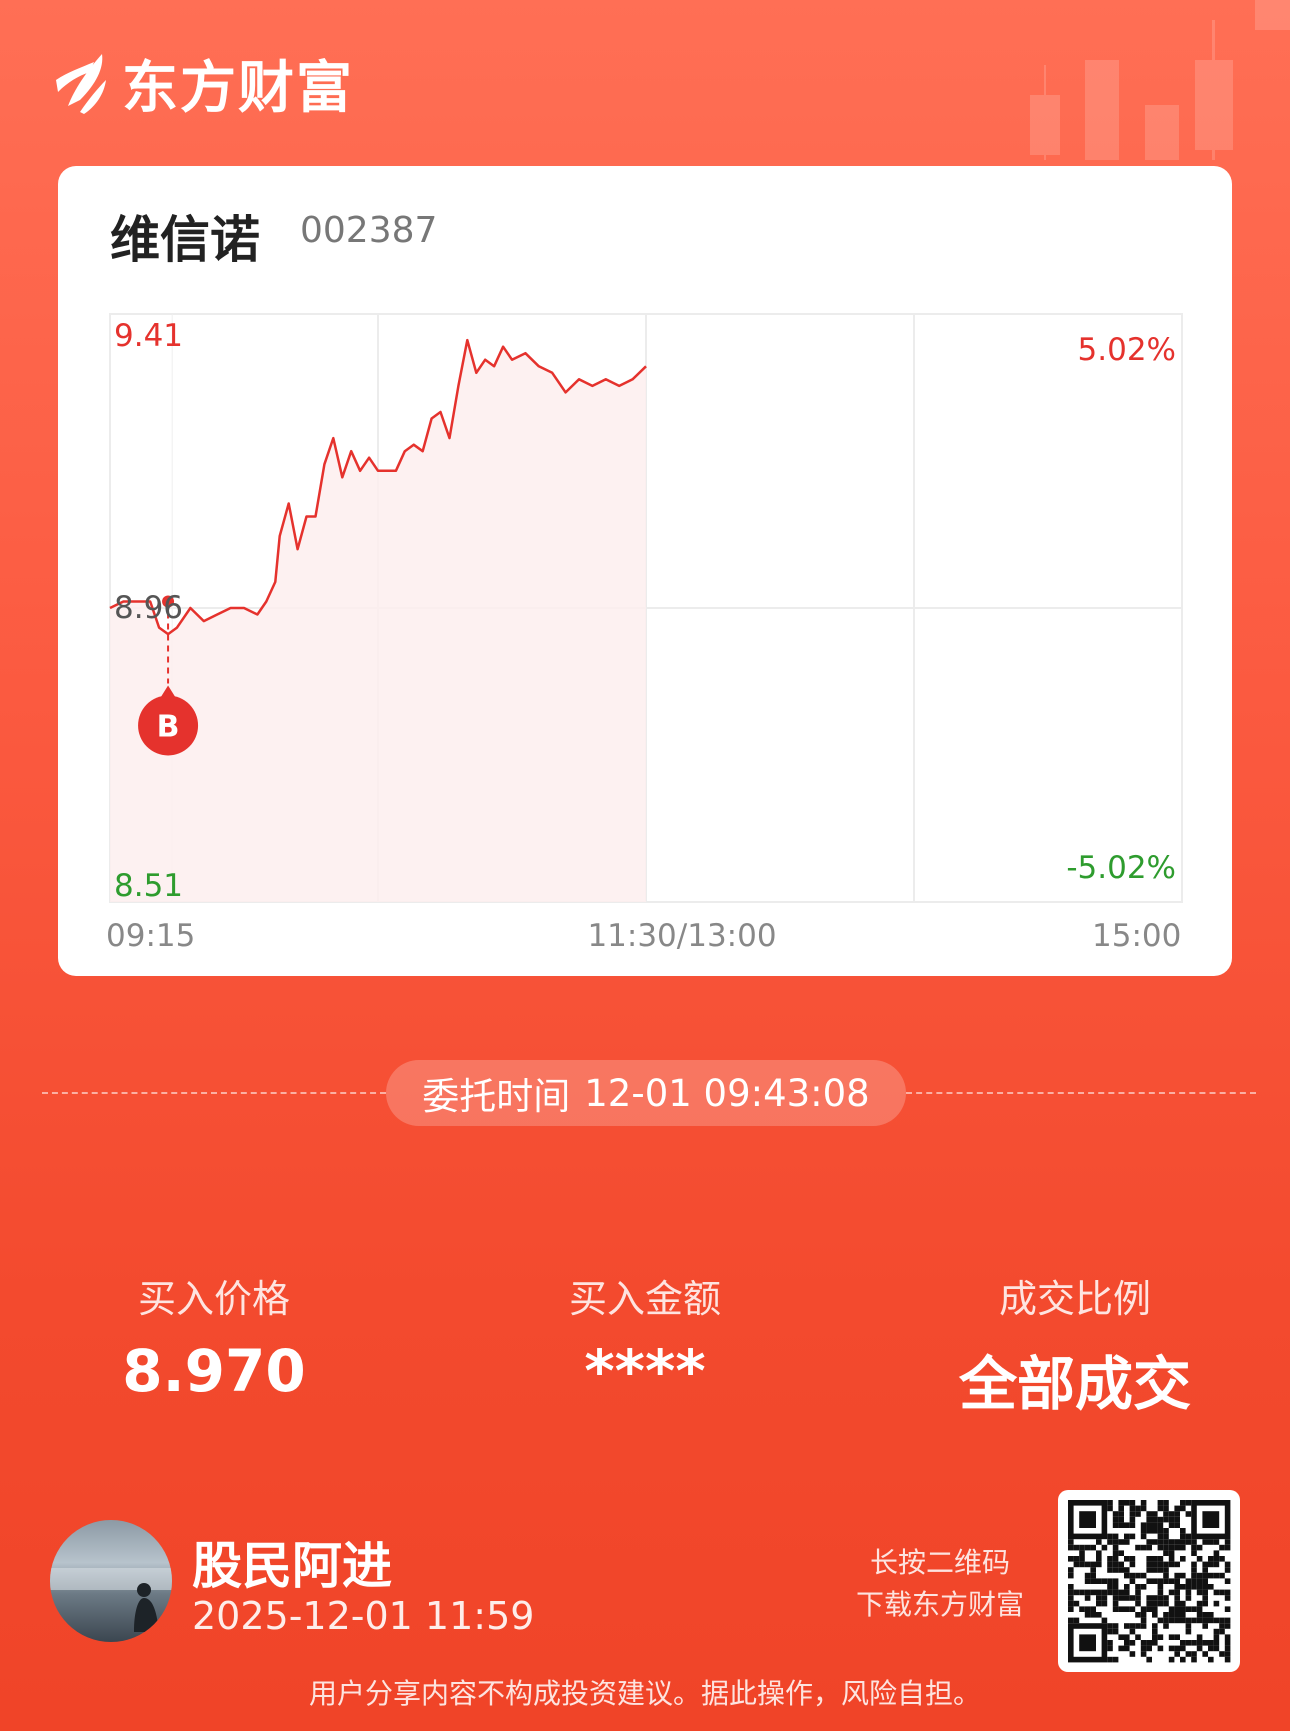 The width and height of the screenshot is (1290, 1731). What do you see at coordinates (214, 1093) in the screenshot?
I see `divider-left` at bounding box center [214, 1093].